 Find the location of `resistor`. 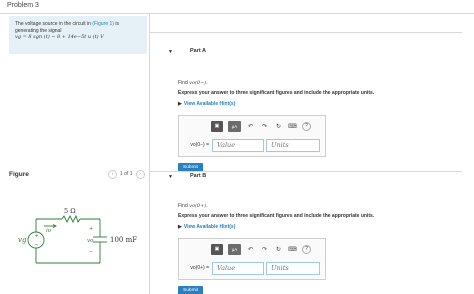

resistor is located at coordinates (71, 219).